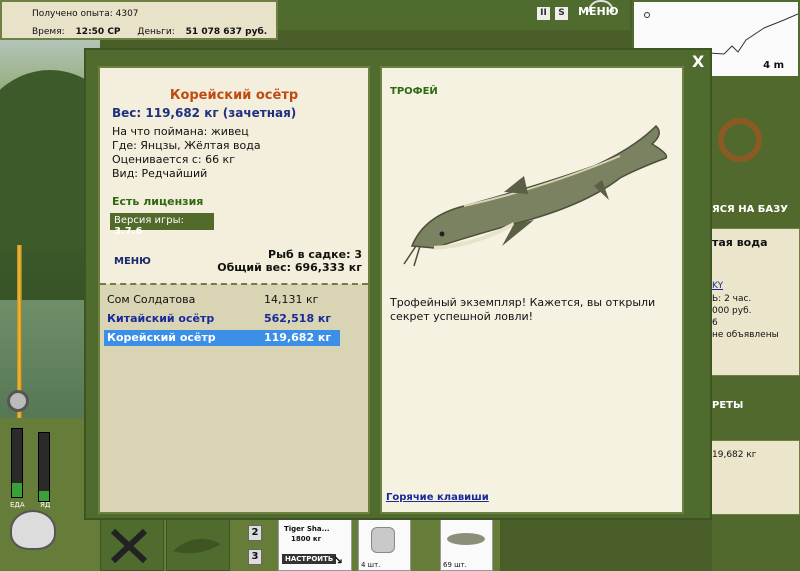 Image resolution: width=800 pixels, height=571 pixels. What do you see at coordinates (561, 13) in the screenshot?
I see `sound-button: S` at bounding box center [561, 13].